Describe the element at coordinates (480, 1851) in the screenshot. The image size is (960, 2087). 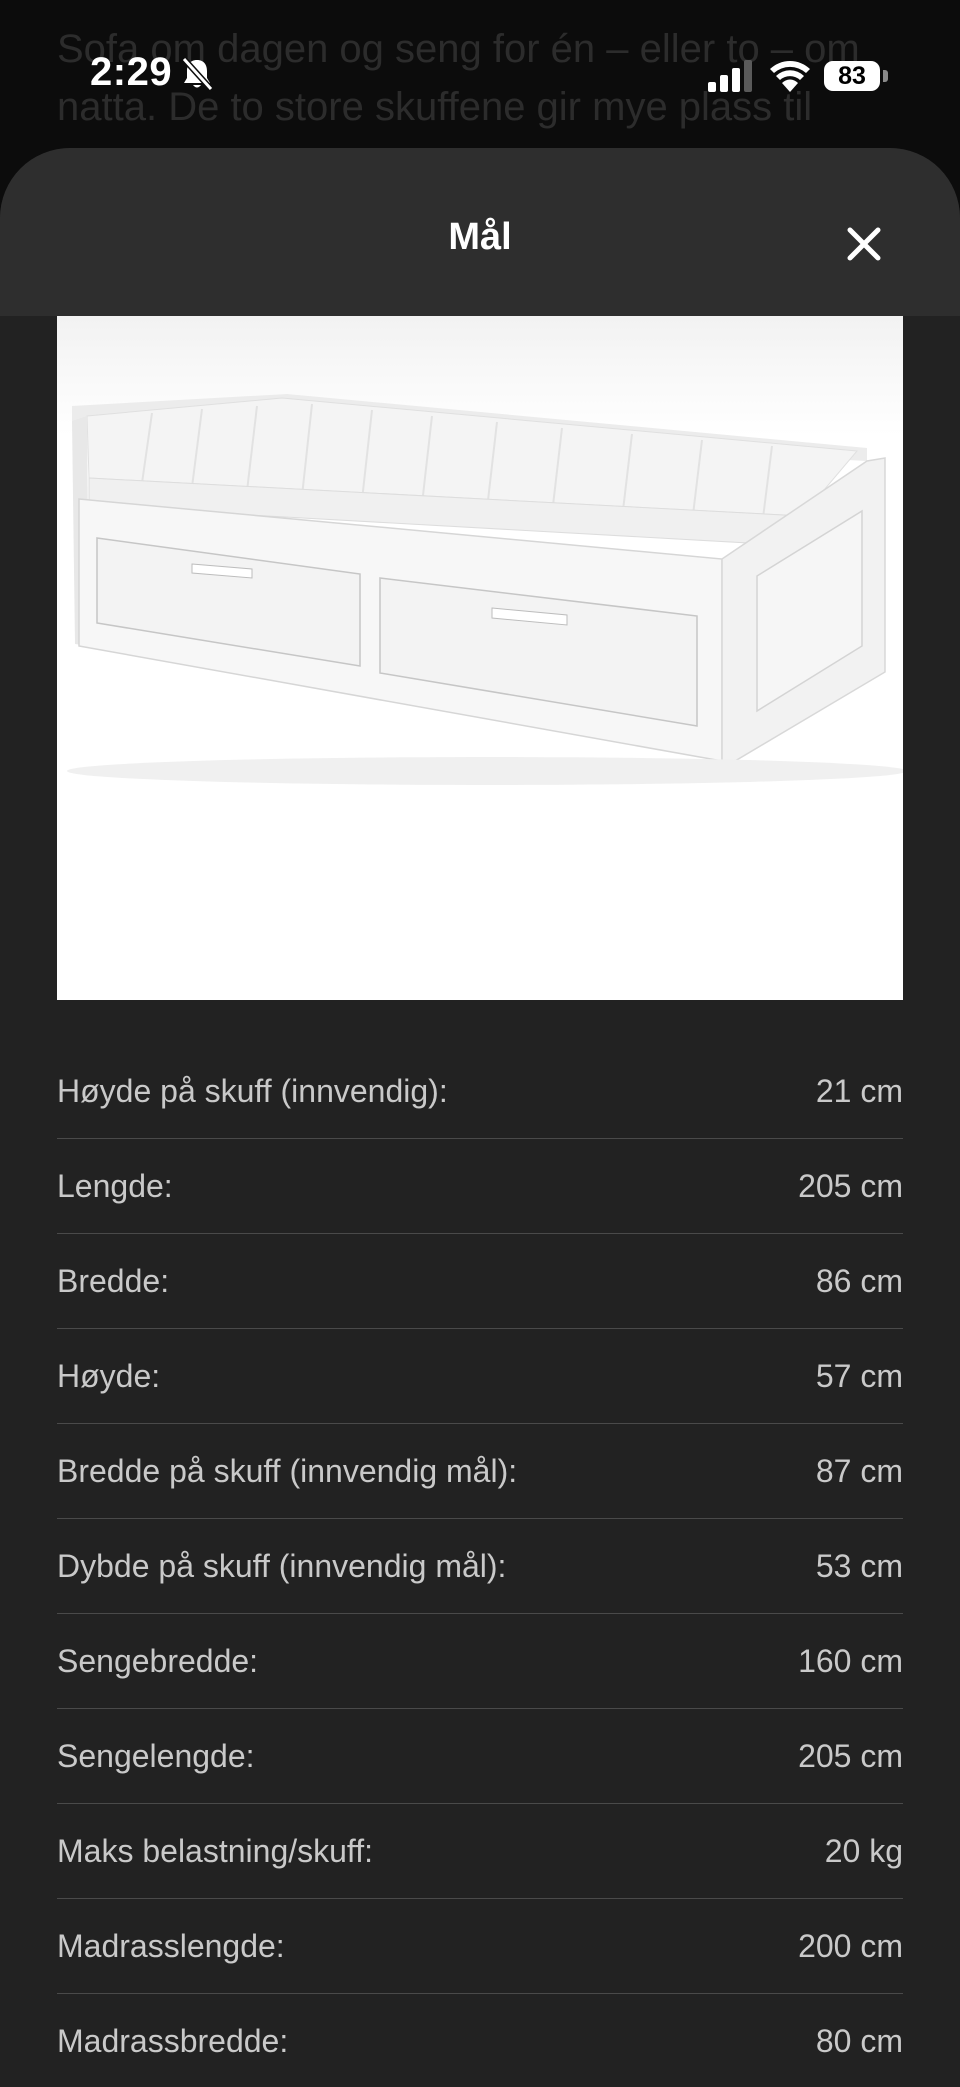
I see `list-item: Maks belastning/skuff: 20 kg` at that location.